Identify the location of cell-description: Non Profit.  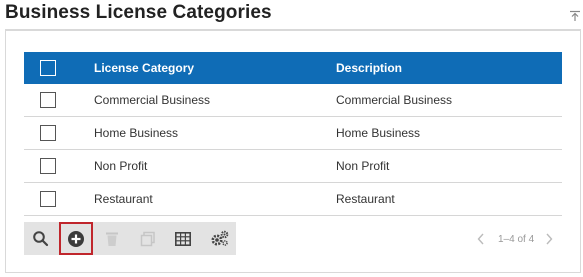
(449, 166).